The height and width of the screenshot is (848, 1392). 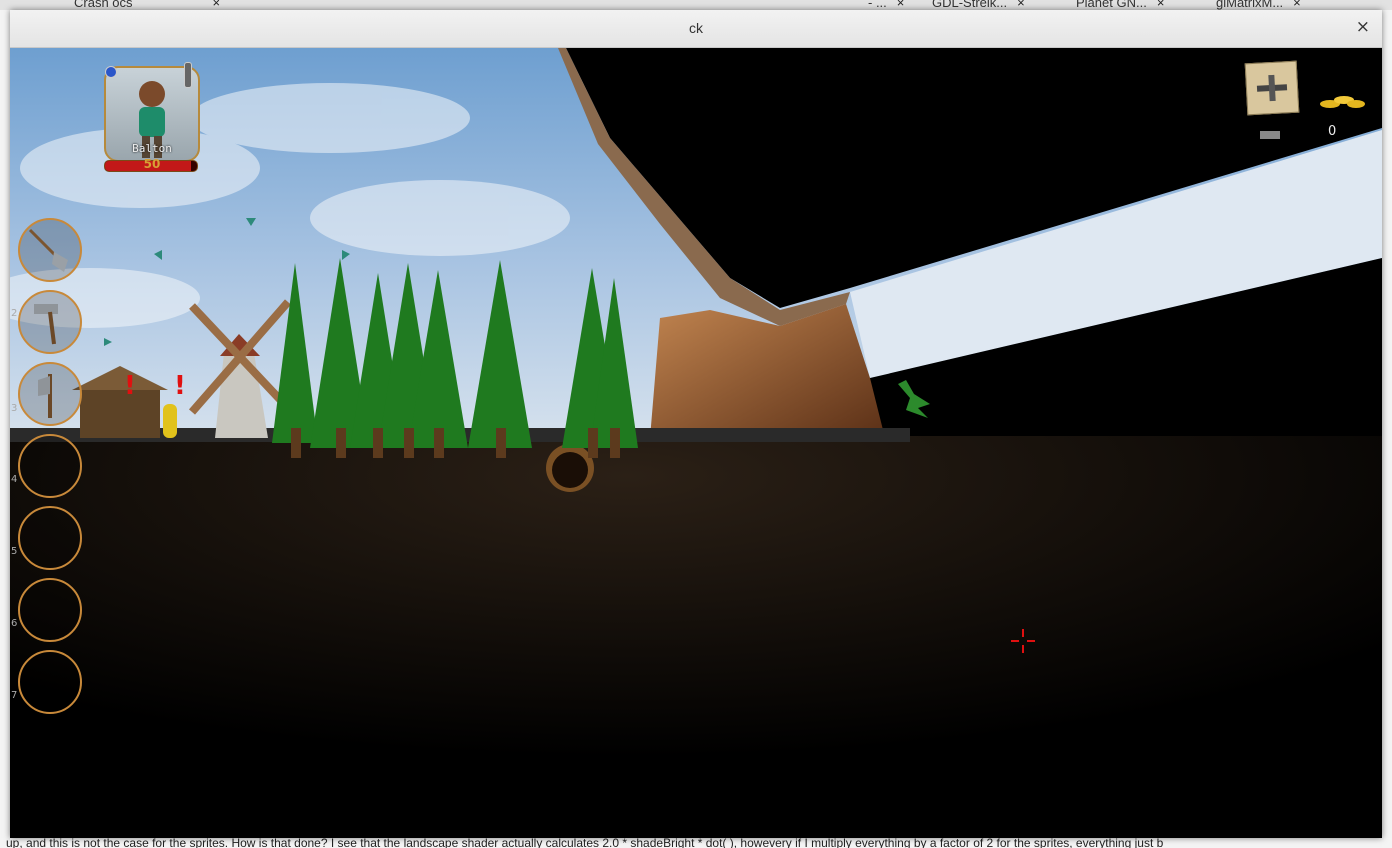 I want to click on background-tab: GDL-Streik... ×, so click(x=978, y=5).